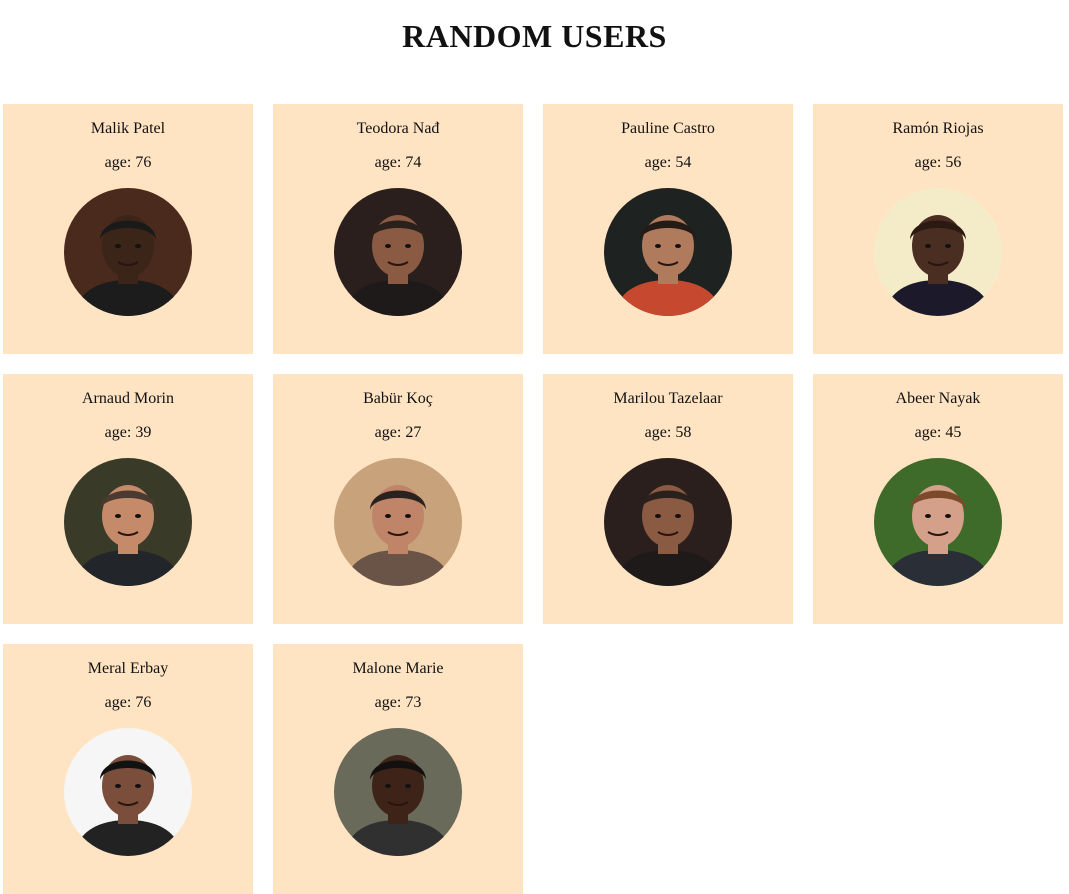 The width and height of the screenshot is (1069, 894). Describe the element at coordinates (128, 432) in the screenshot. I see `user-age: age: 39` at that location.